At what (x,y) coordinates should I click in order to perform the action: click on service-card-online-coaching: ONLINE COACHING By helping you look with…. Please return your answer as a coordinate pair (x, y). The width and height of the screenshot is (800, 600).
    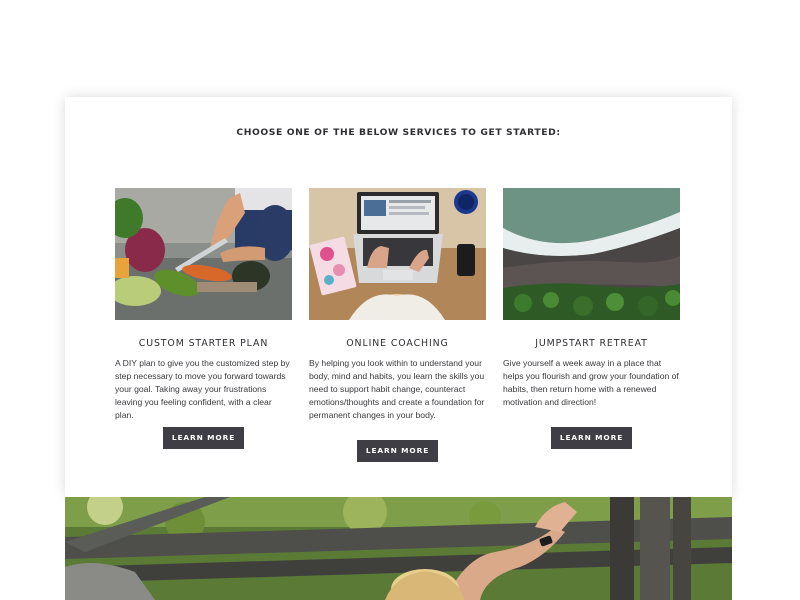
    Looking at the image, I should click on (397, 325).